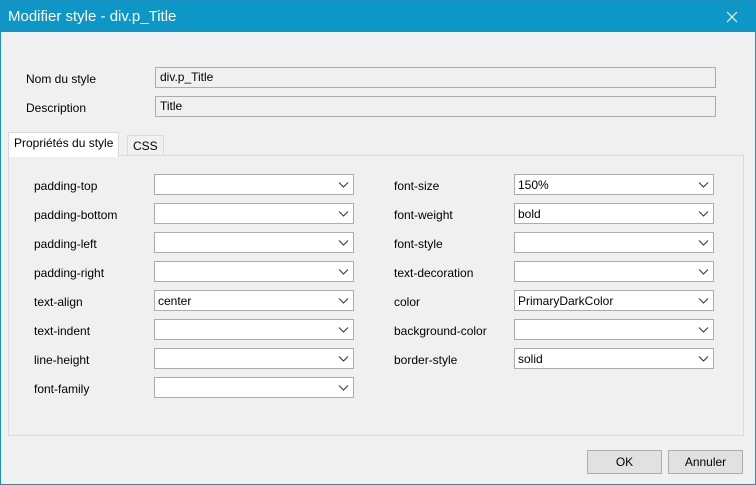  What do you see at coordinates (254, 242) in the screenshot?
I see `combo-padding-left` at bounding box center [254, 242].